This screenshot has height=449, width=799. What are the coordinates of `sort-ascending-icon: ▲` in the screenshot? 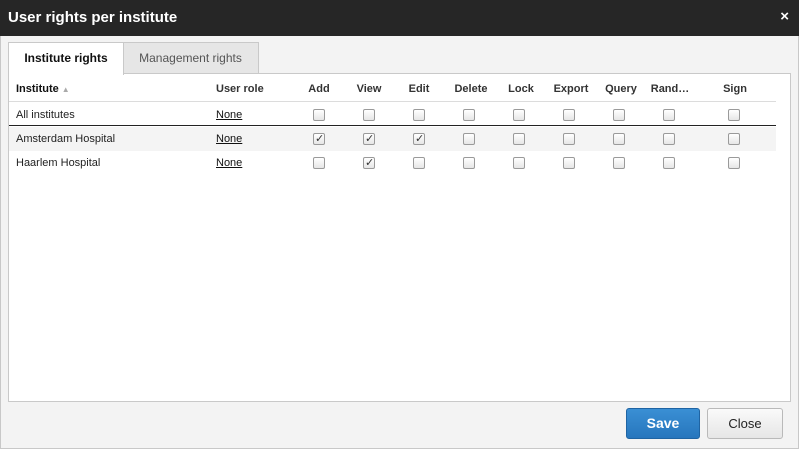 It's located at (65, 89).